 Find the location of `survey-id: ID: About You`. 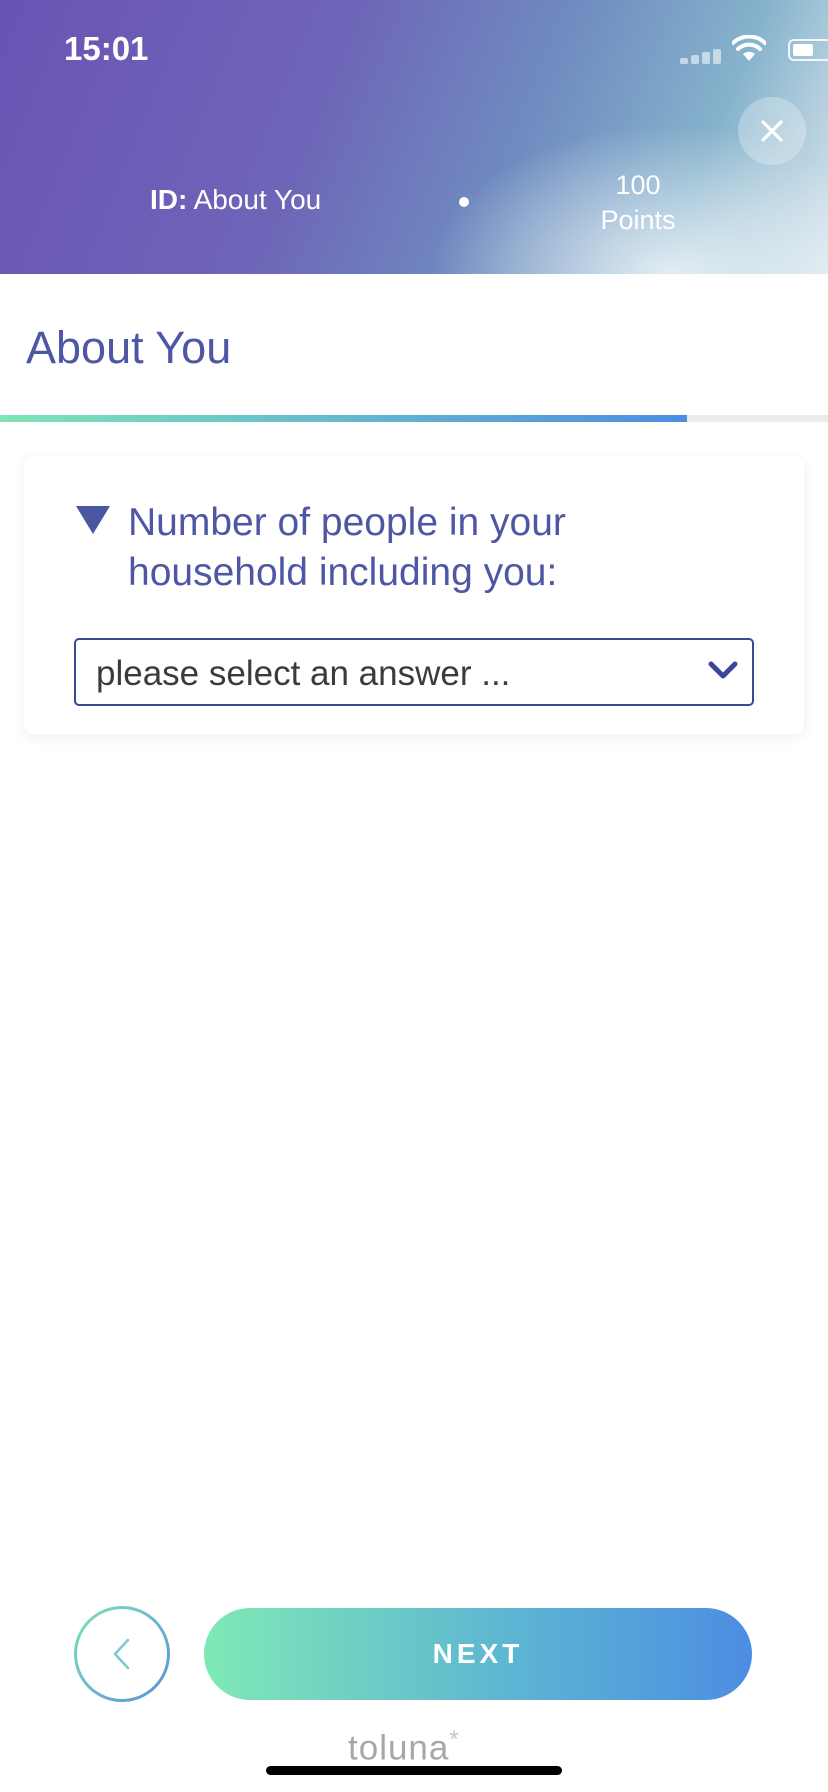

survey-id: ID: About You is located at coordinates (235, 200).